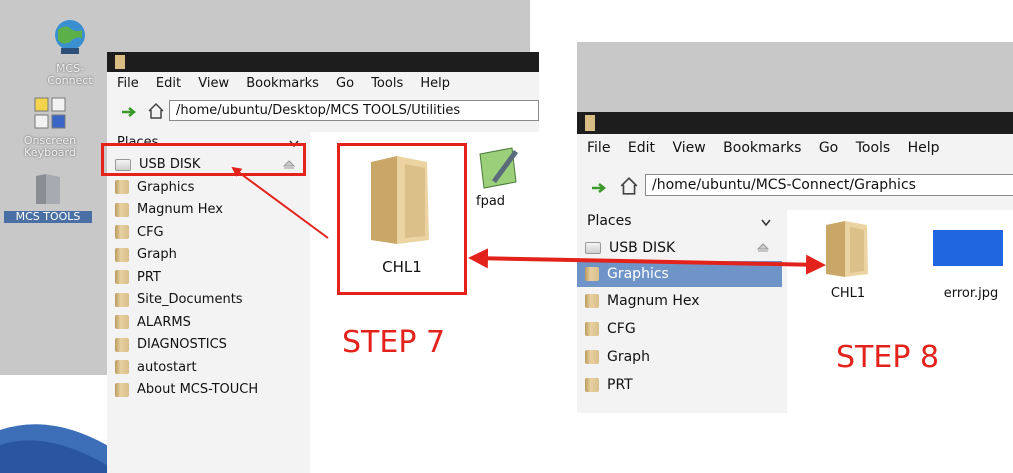 The width and height of the screenshot is (1013, 473). What do you see at coordinates (528, 220) in the screenshot?
I see `annotation-arrows` at bounding box center [528, 220].